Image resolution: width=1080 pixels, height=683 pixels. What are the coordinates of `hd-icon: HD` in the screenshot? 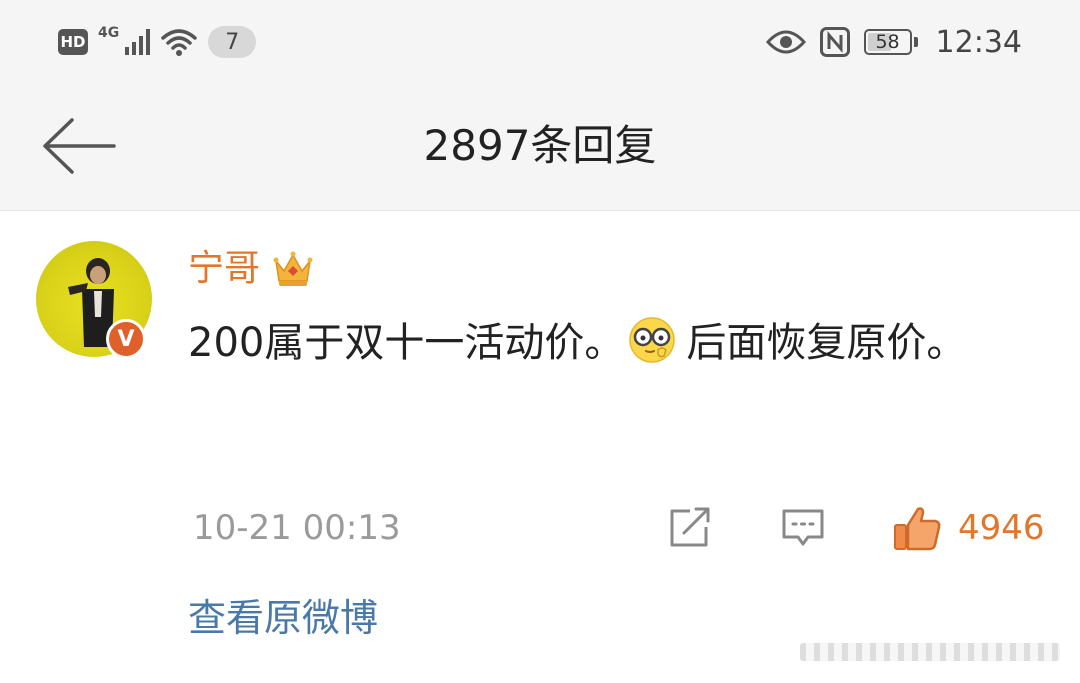 It's located at (73, 42).